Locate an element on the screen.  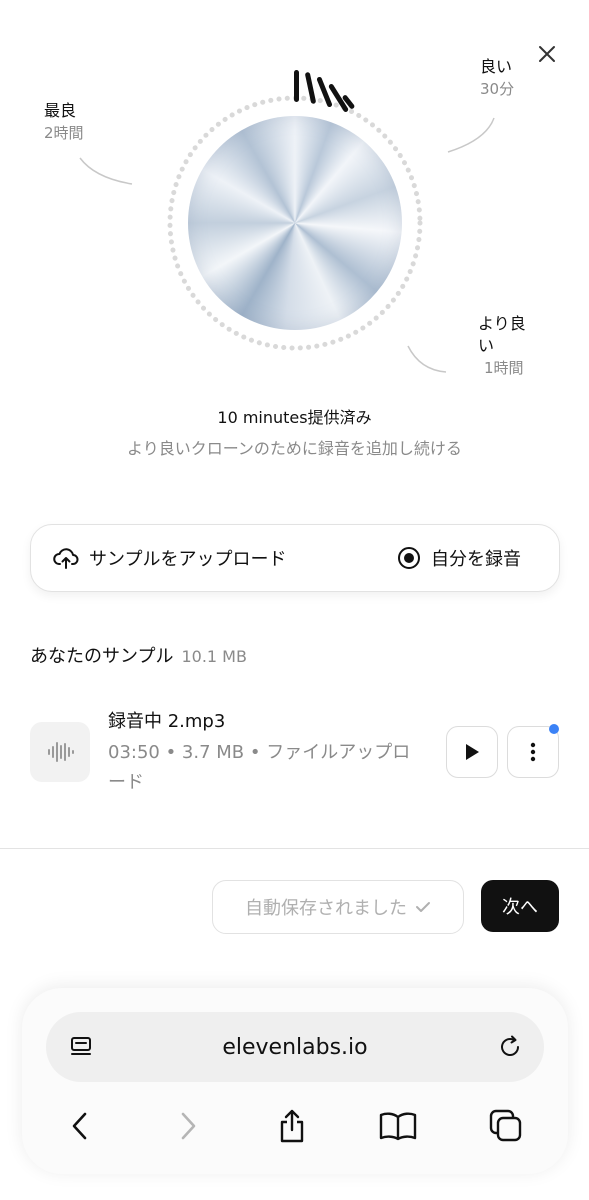
samples-title: あなたのサンプル is located at coordinates (102, 656).